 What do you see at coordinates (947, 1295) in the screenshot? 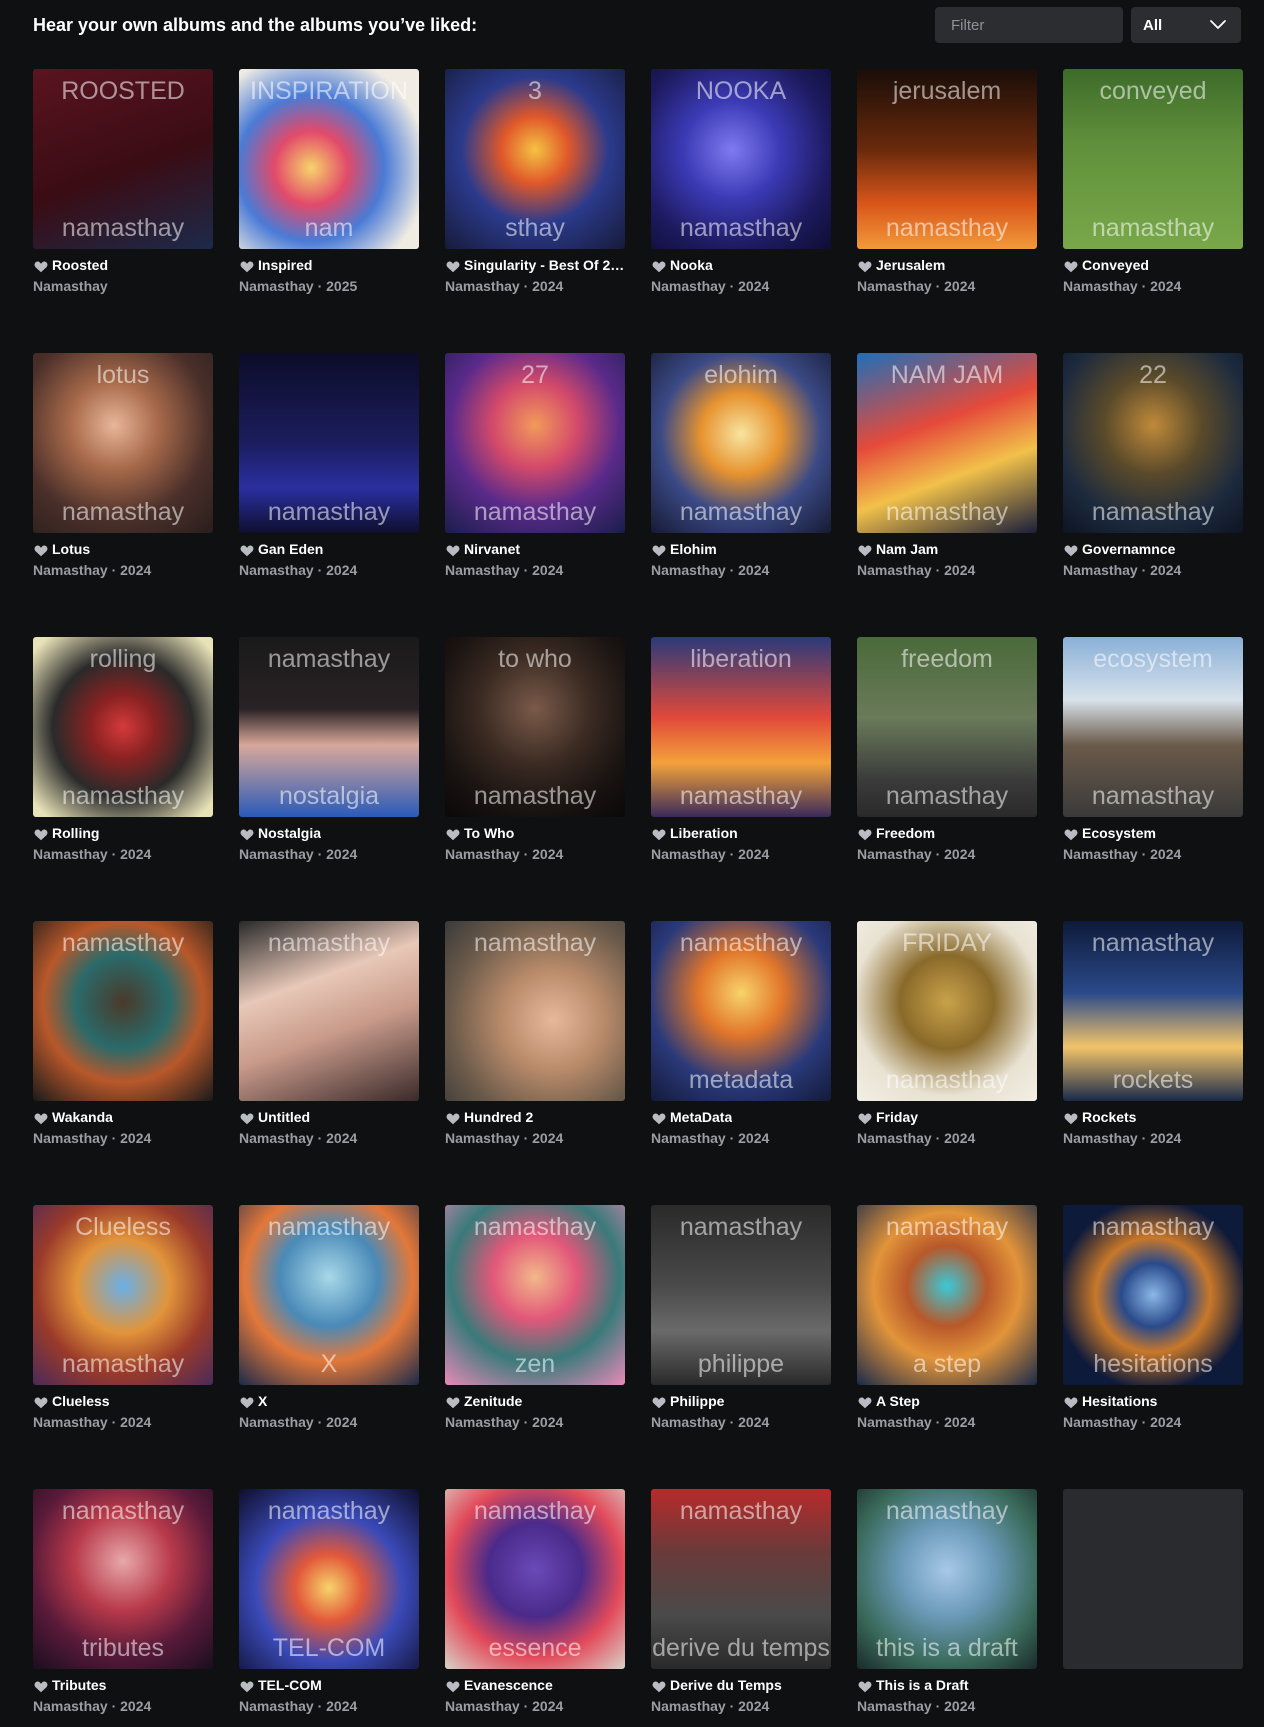
I see `album-cover: namasthay a step` at bounding box center [947, 1295].